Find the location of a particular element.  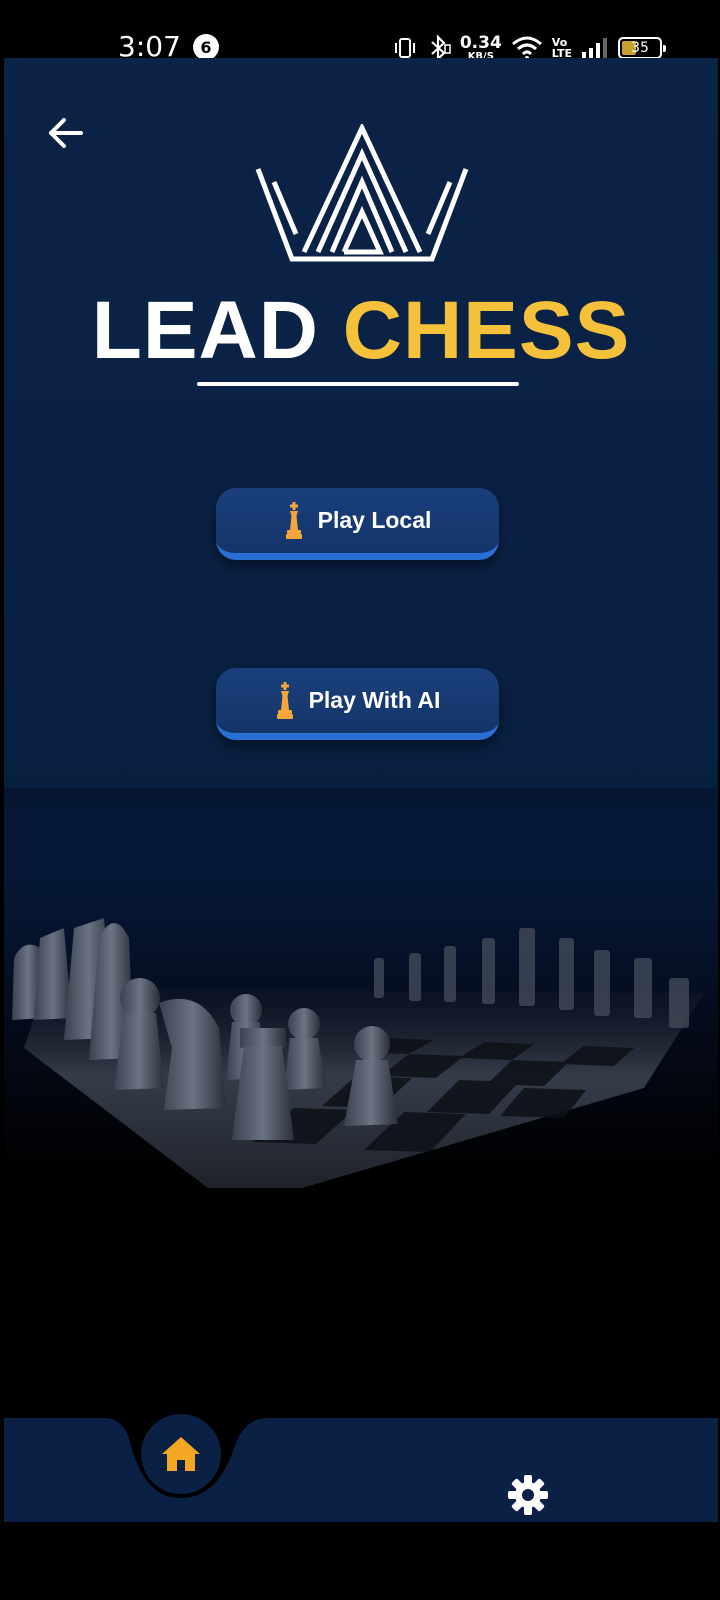

battery-icon: 35 is located at coordinates (642, 48).